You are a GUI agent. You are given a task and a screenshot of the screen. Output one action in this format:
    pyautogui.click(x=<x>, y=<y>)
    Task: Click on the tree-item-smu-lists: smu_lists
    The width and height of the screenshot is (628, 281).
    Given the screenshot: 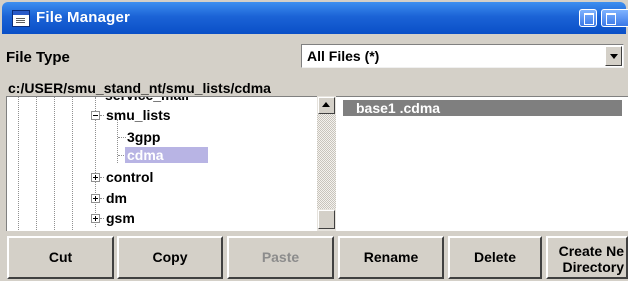 What is the action you would take?
    pyautogui.click(x=138, y=115)
    